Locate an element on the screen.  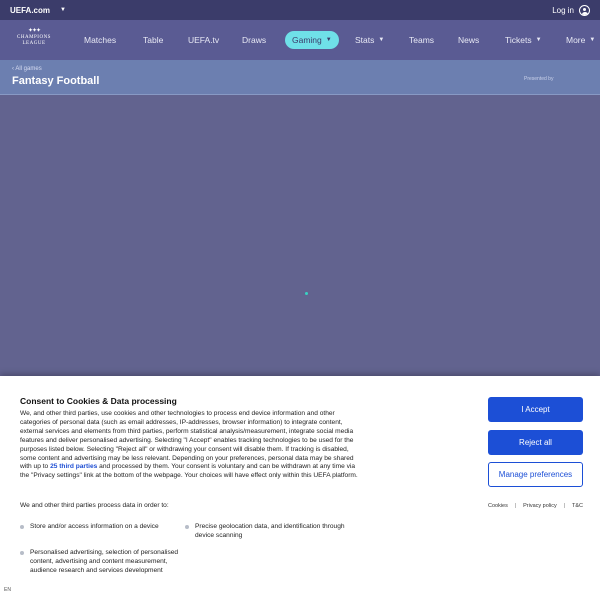
nav-matches: Matches is located at coordinates (100, 40).